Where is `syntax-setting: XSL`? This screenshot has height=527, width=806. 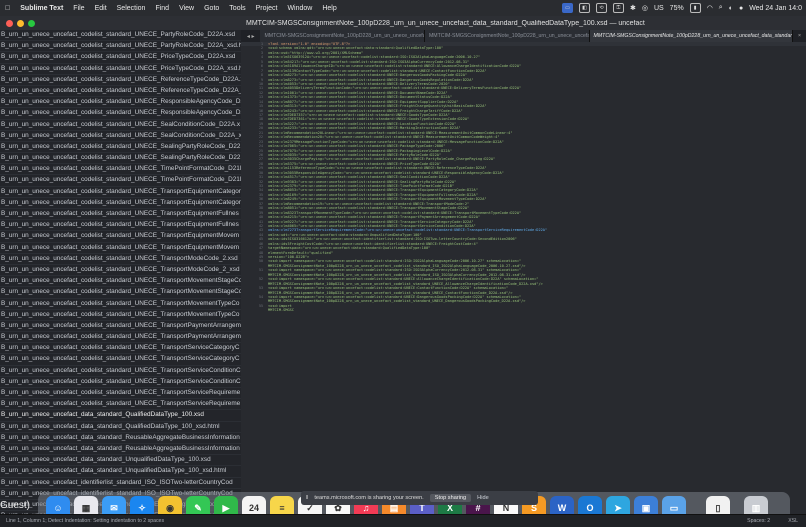 syntax-setting: XSL is located at coordinates (797, 521).